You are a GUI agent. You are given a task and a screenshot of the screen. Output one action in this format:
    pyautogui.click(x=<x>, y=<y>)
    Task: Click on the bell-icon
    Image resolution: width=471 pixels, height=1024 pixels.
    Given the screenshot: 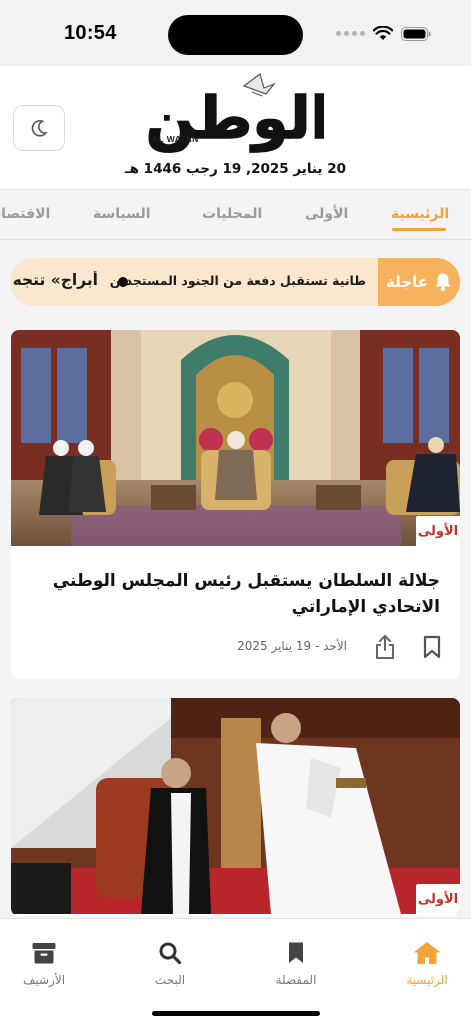 What is the action you would take?
    pyautogui.click(x=443, y=282)
    